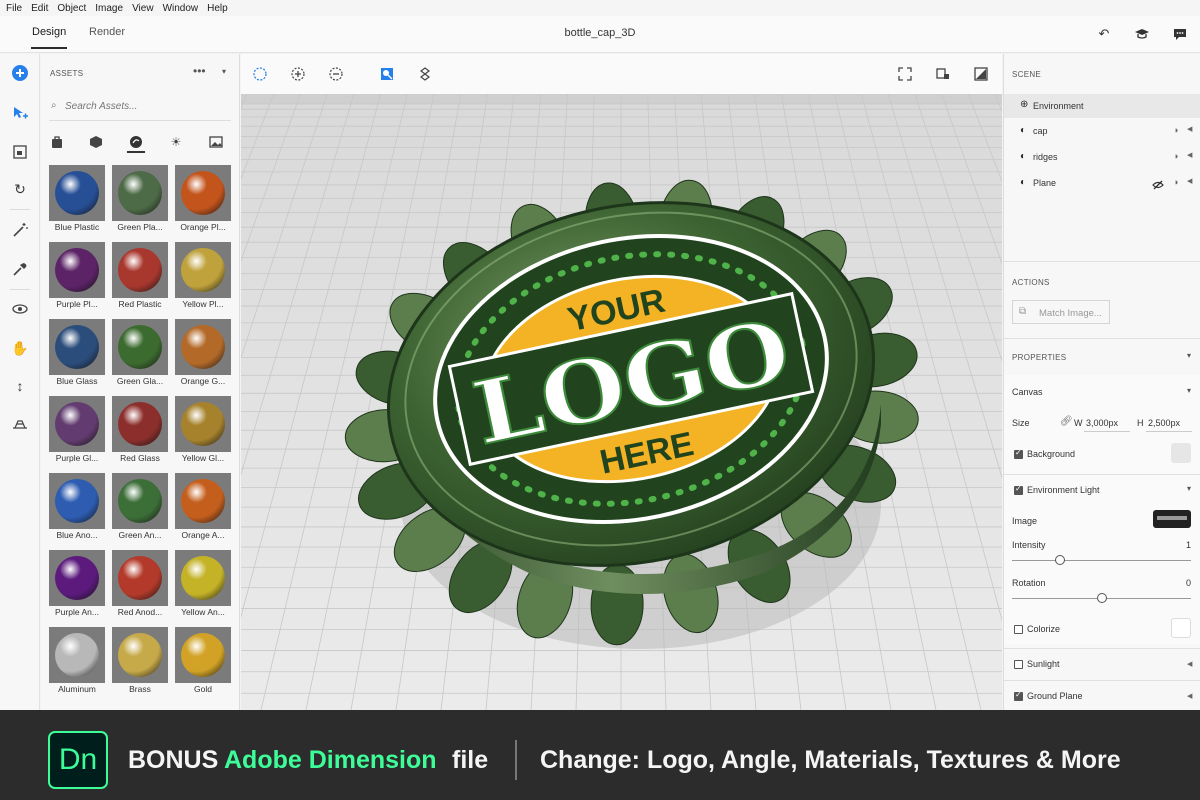  Describe the element at coordinates (1188, 583) in the screenshot. I see `rotation-value: 0` at that location.